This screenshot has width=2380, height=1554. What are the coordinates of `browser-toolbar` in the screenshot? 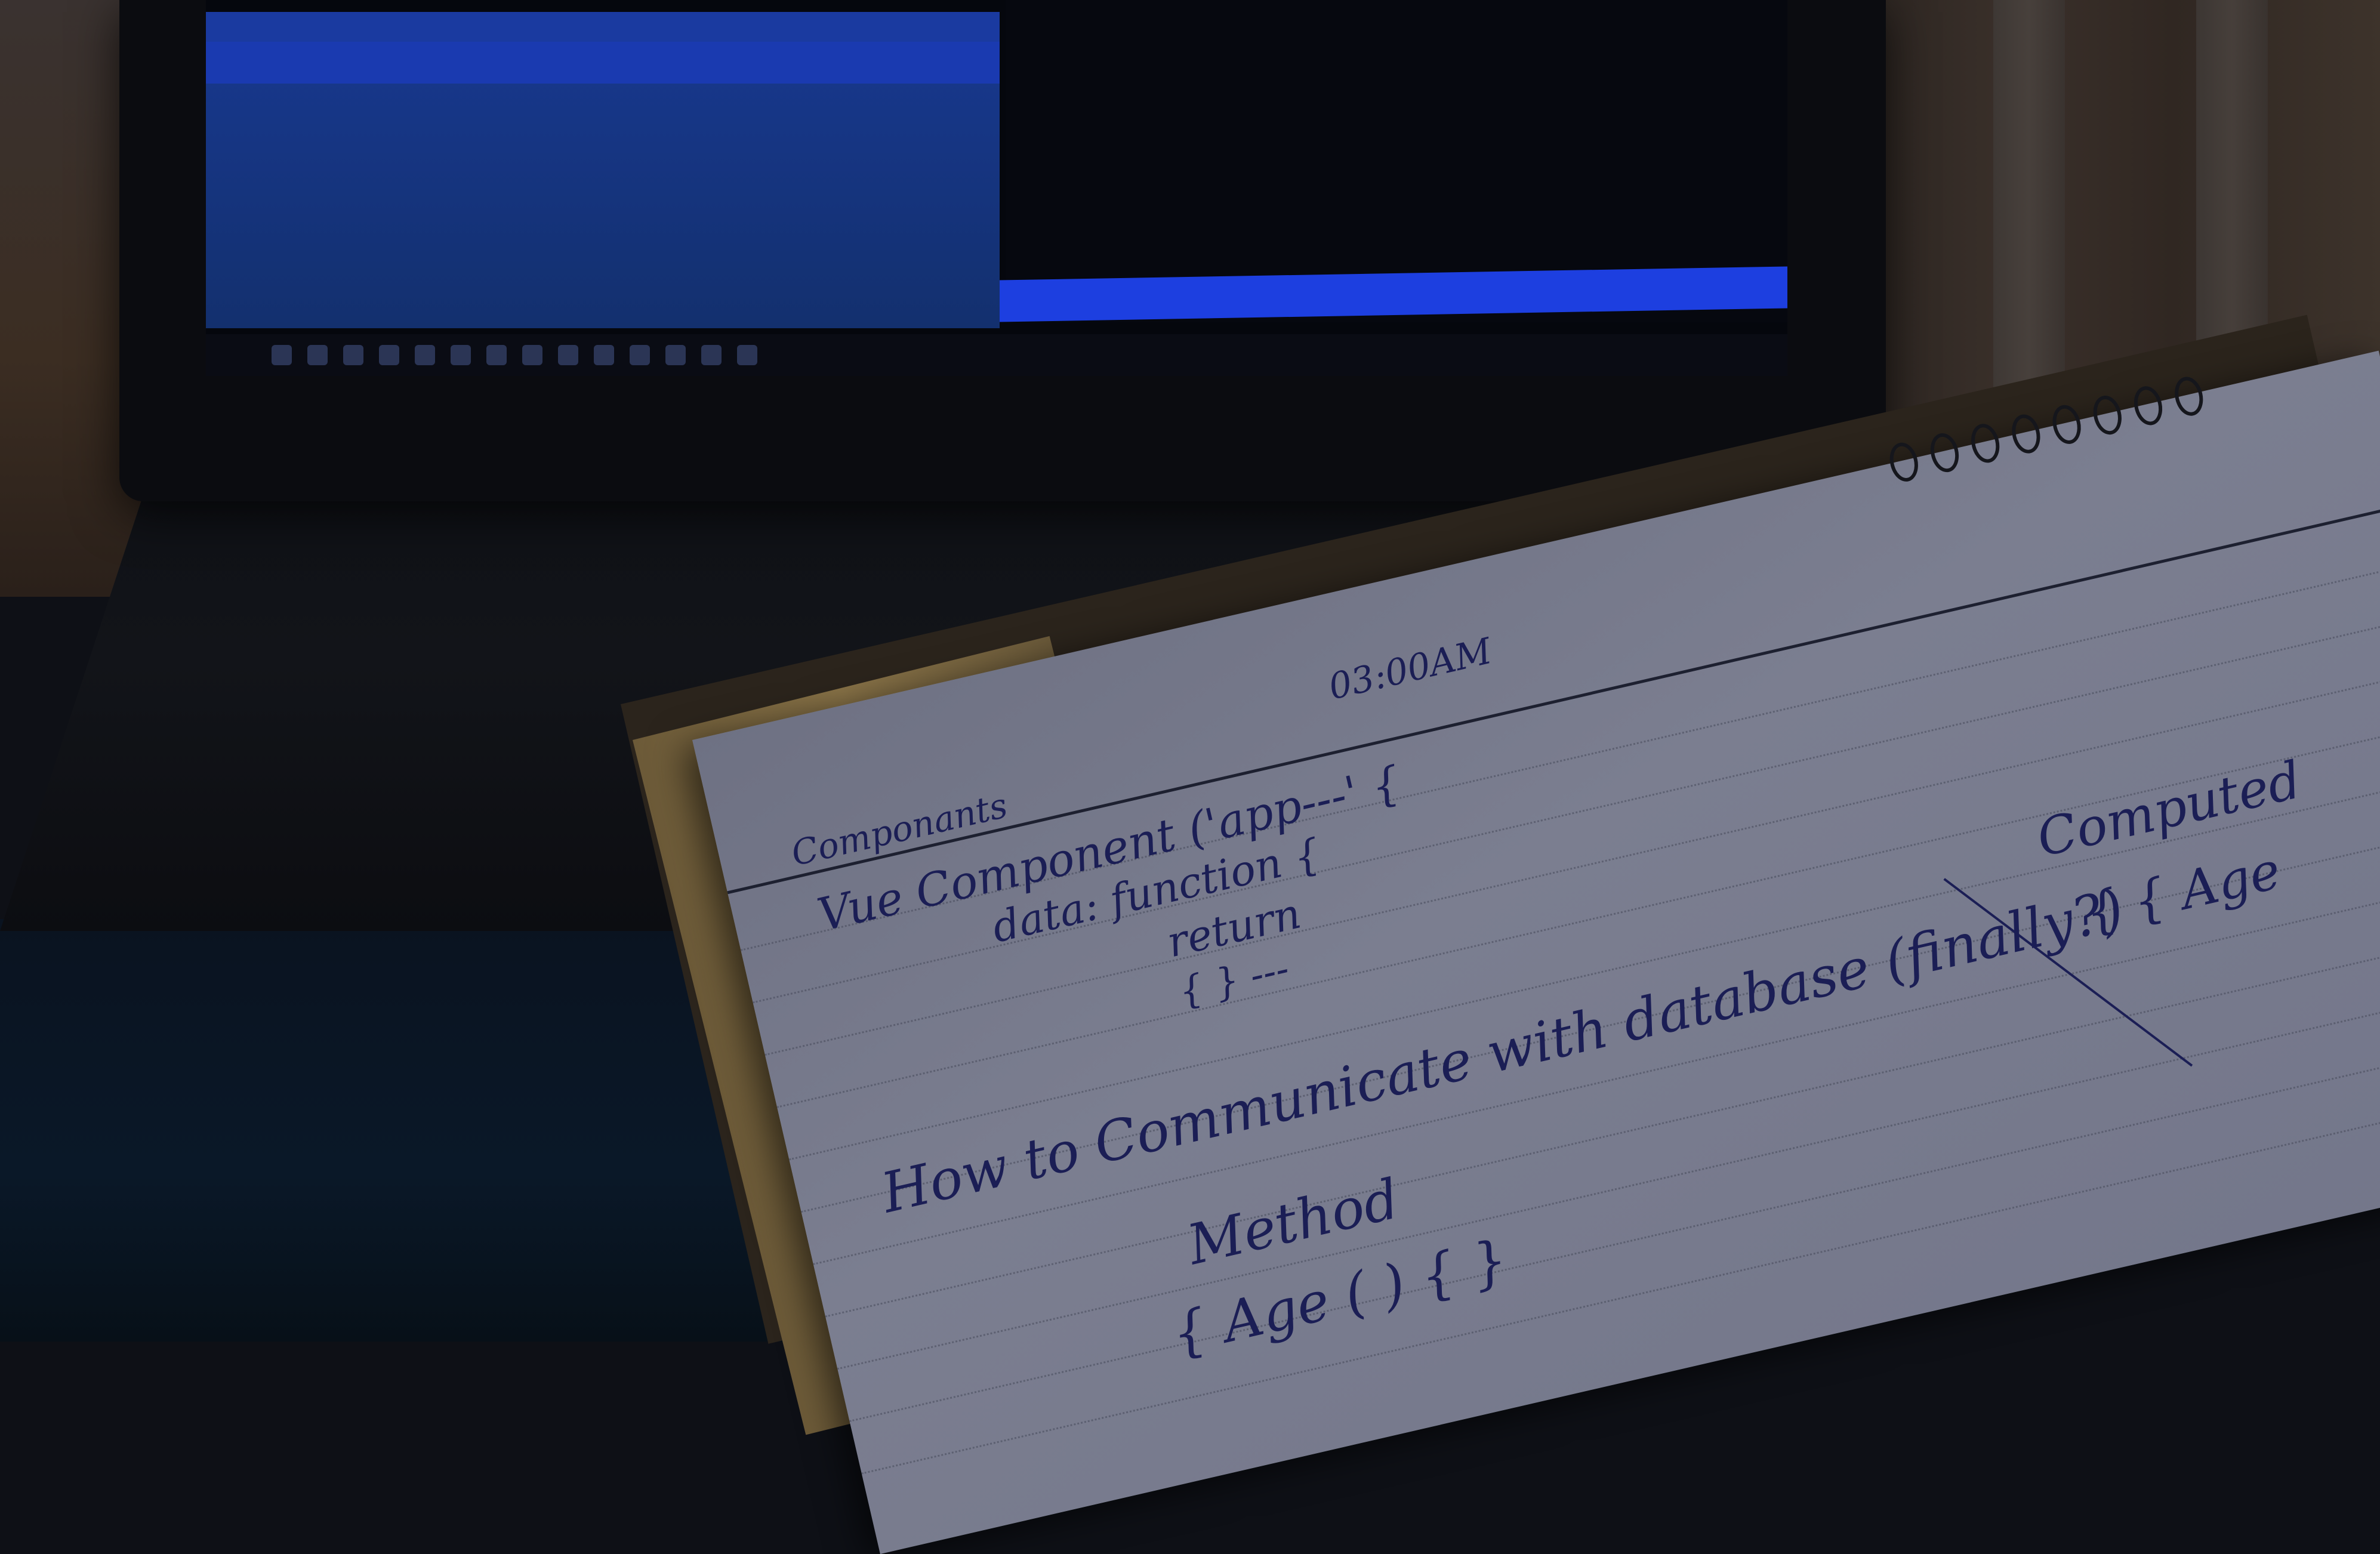 It's located at (603, 63).